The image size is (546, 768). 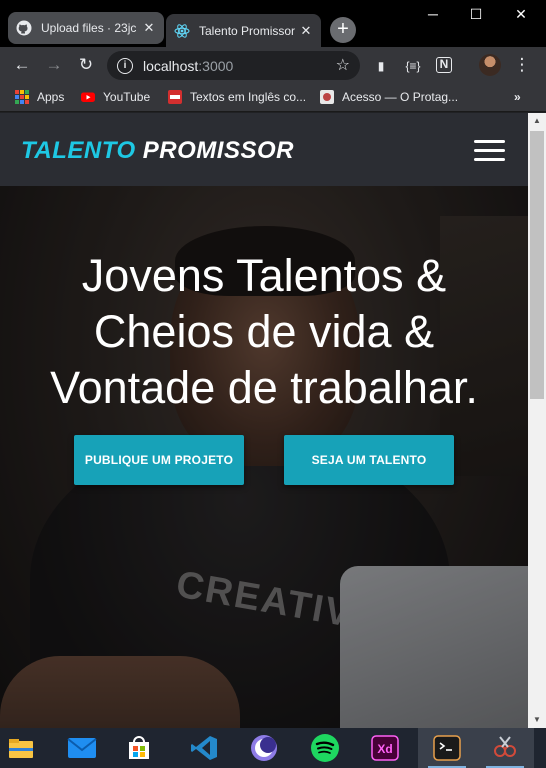 I want to click on mail-icon, so click(x=82, y=748).